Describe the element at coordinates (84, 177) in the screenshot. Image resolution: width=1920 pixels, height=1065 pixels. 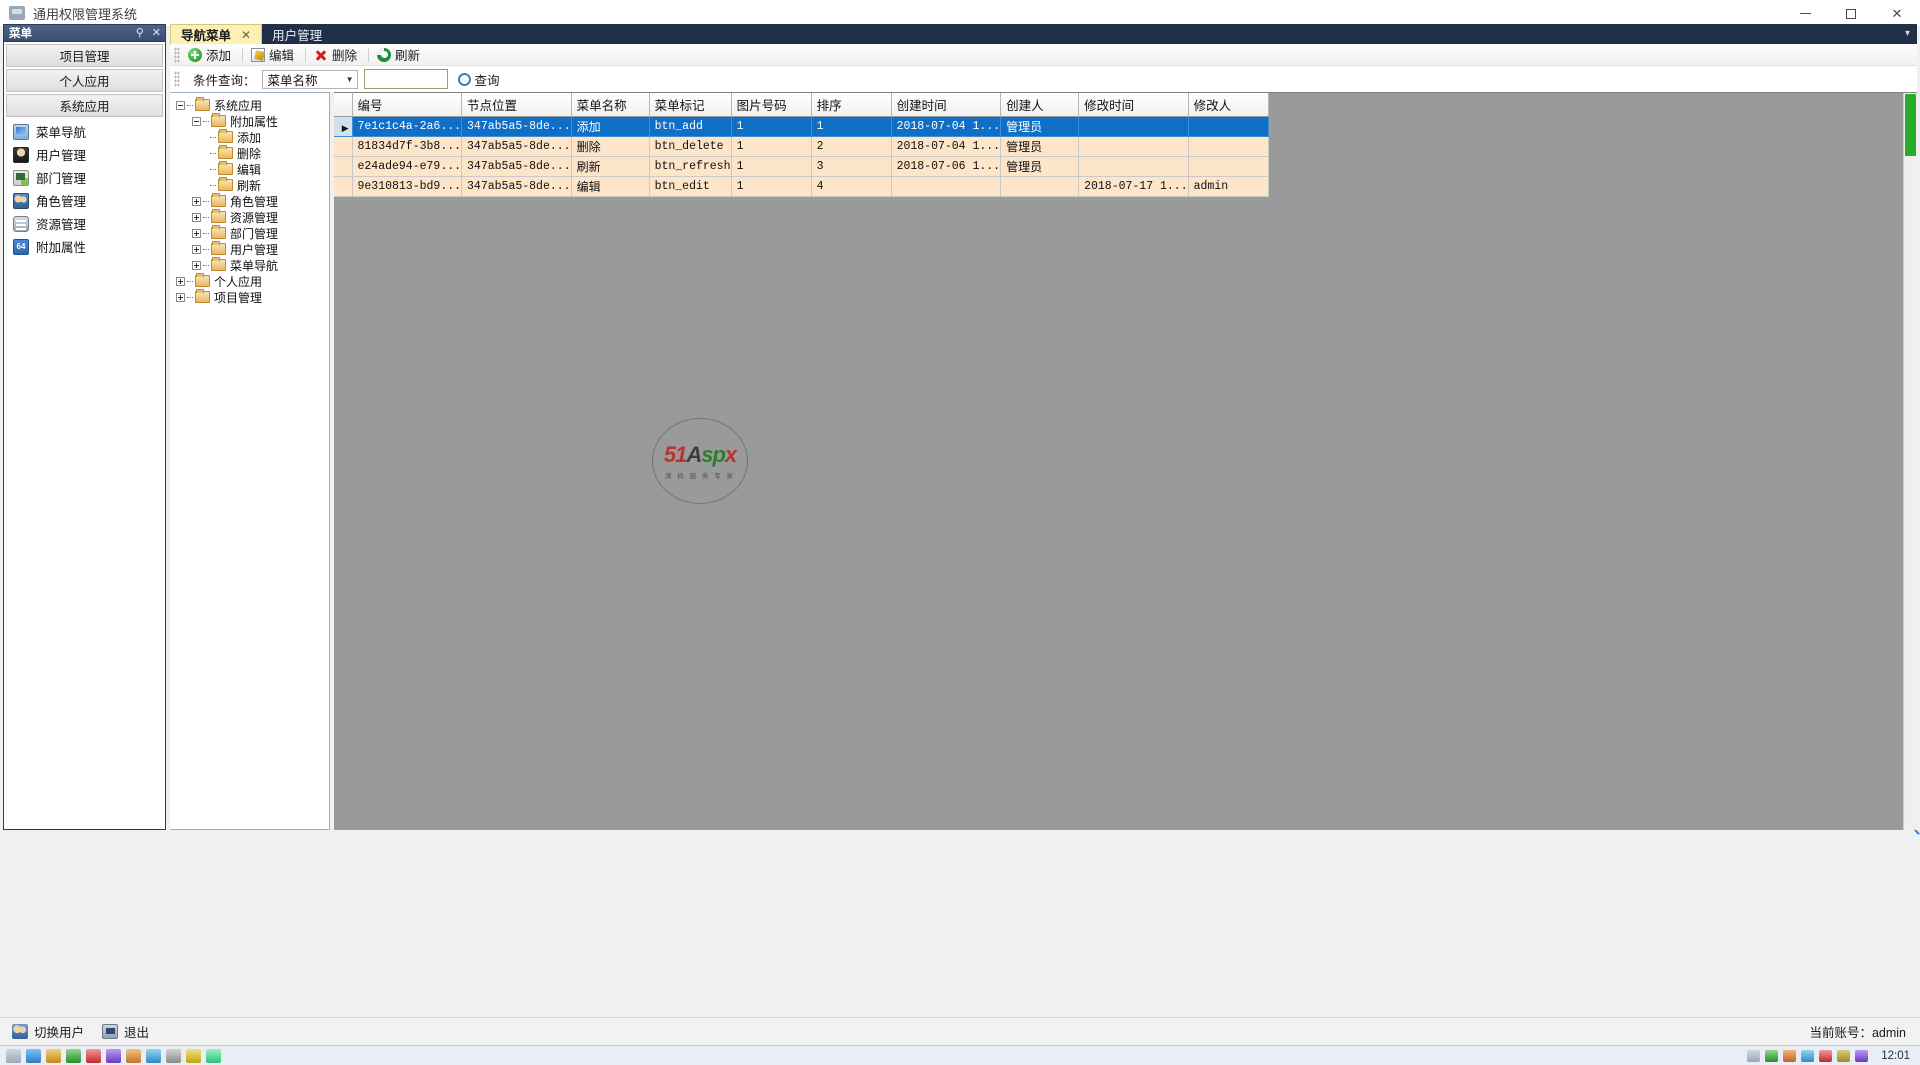
I see `sidebar-item-department-management: 部门管理` at that location.